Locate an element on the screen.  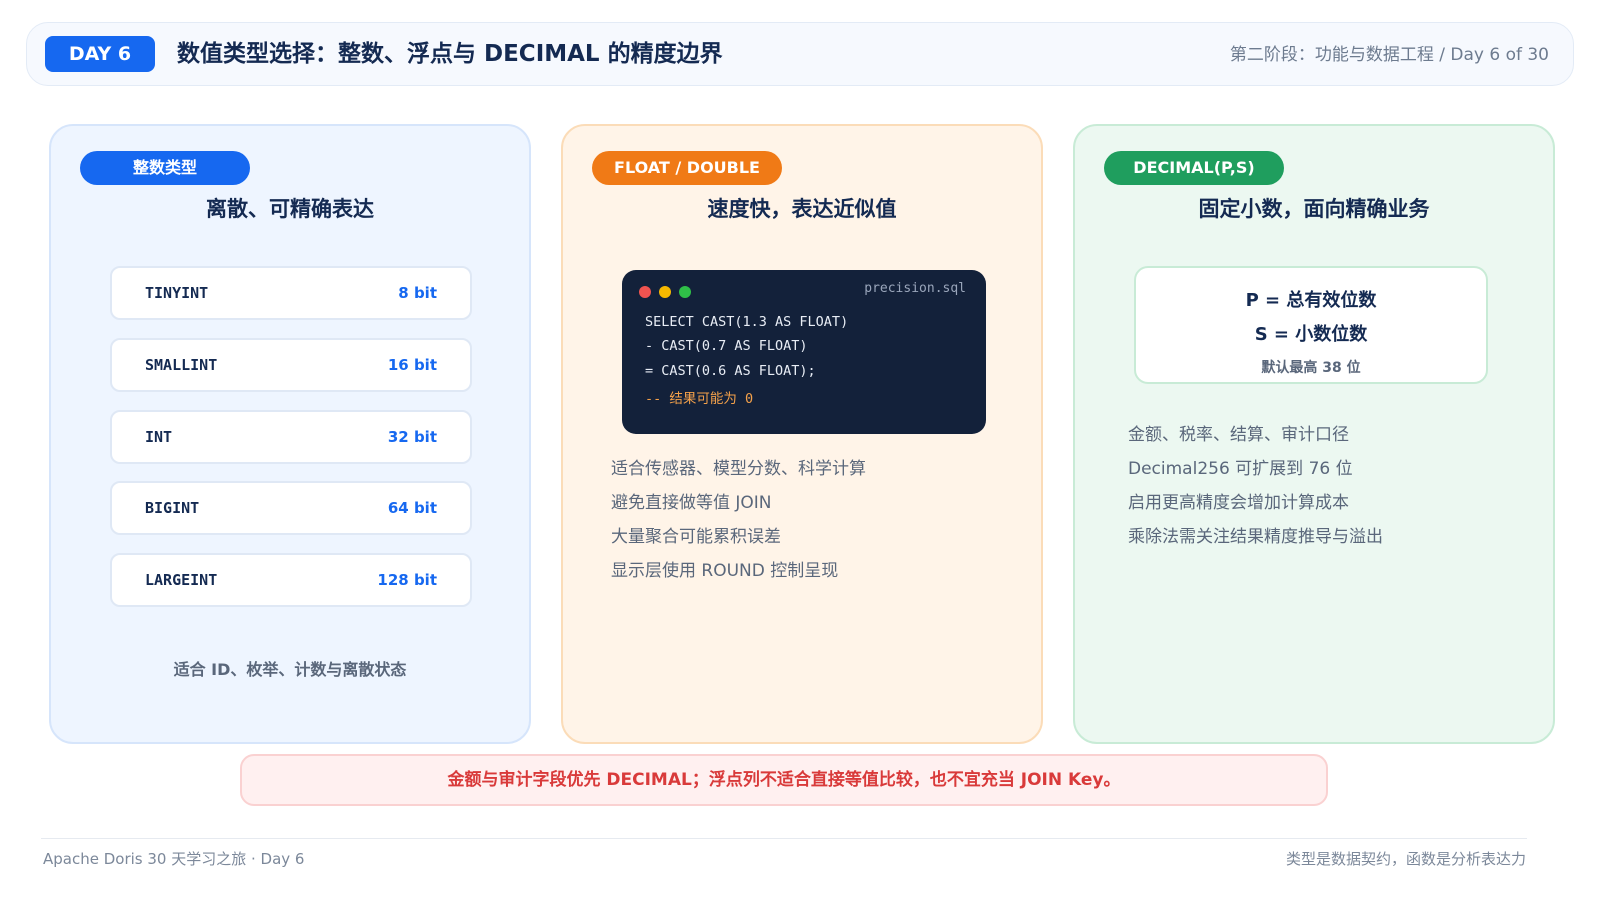
window-maximize-dot-icon is located at coordinates (685, 292).